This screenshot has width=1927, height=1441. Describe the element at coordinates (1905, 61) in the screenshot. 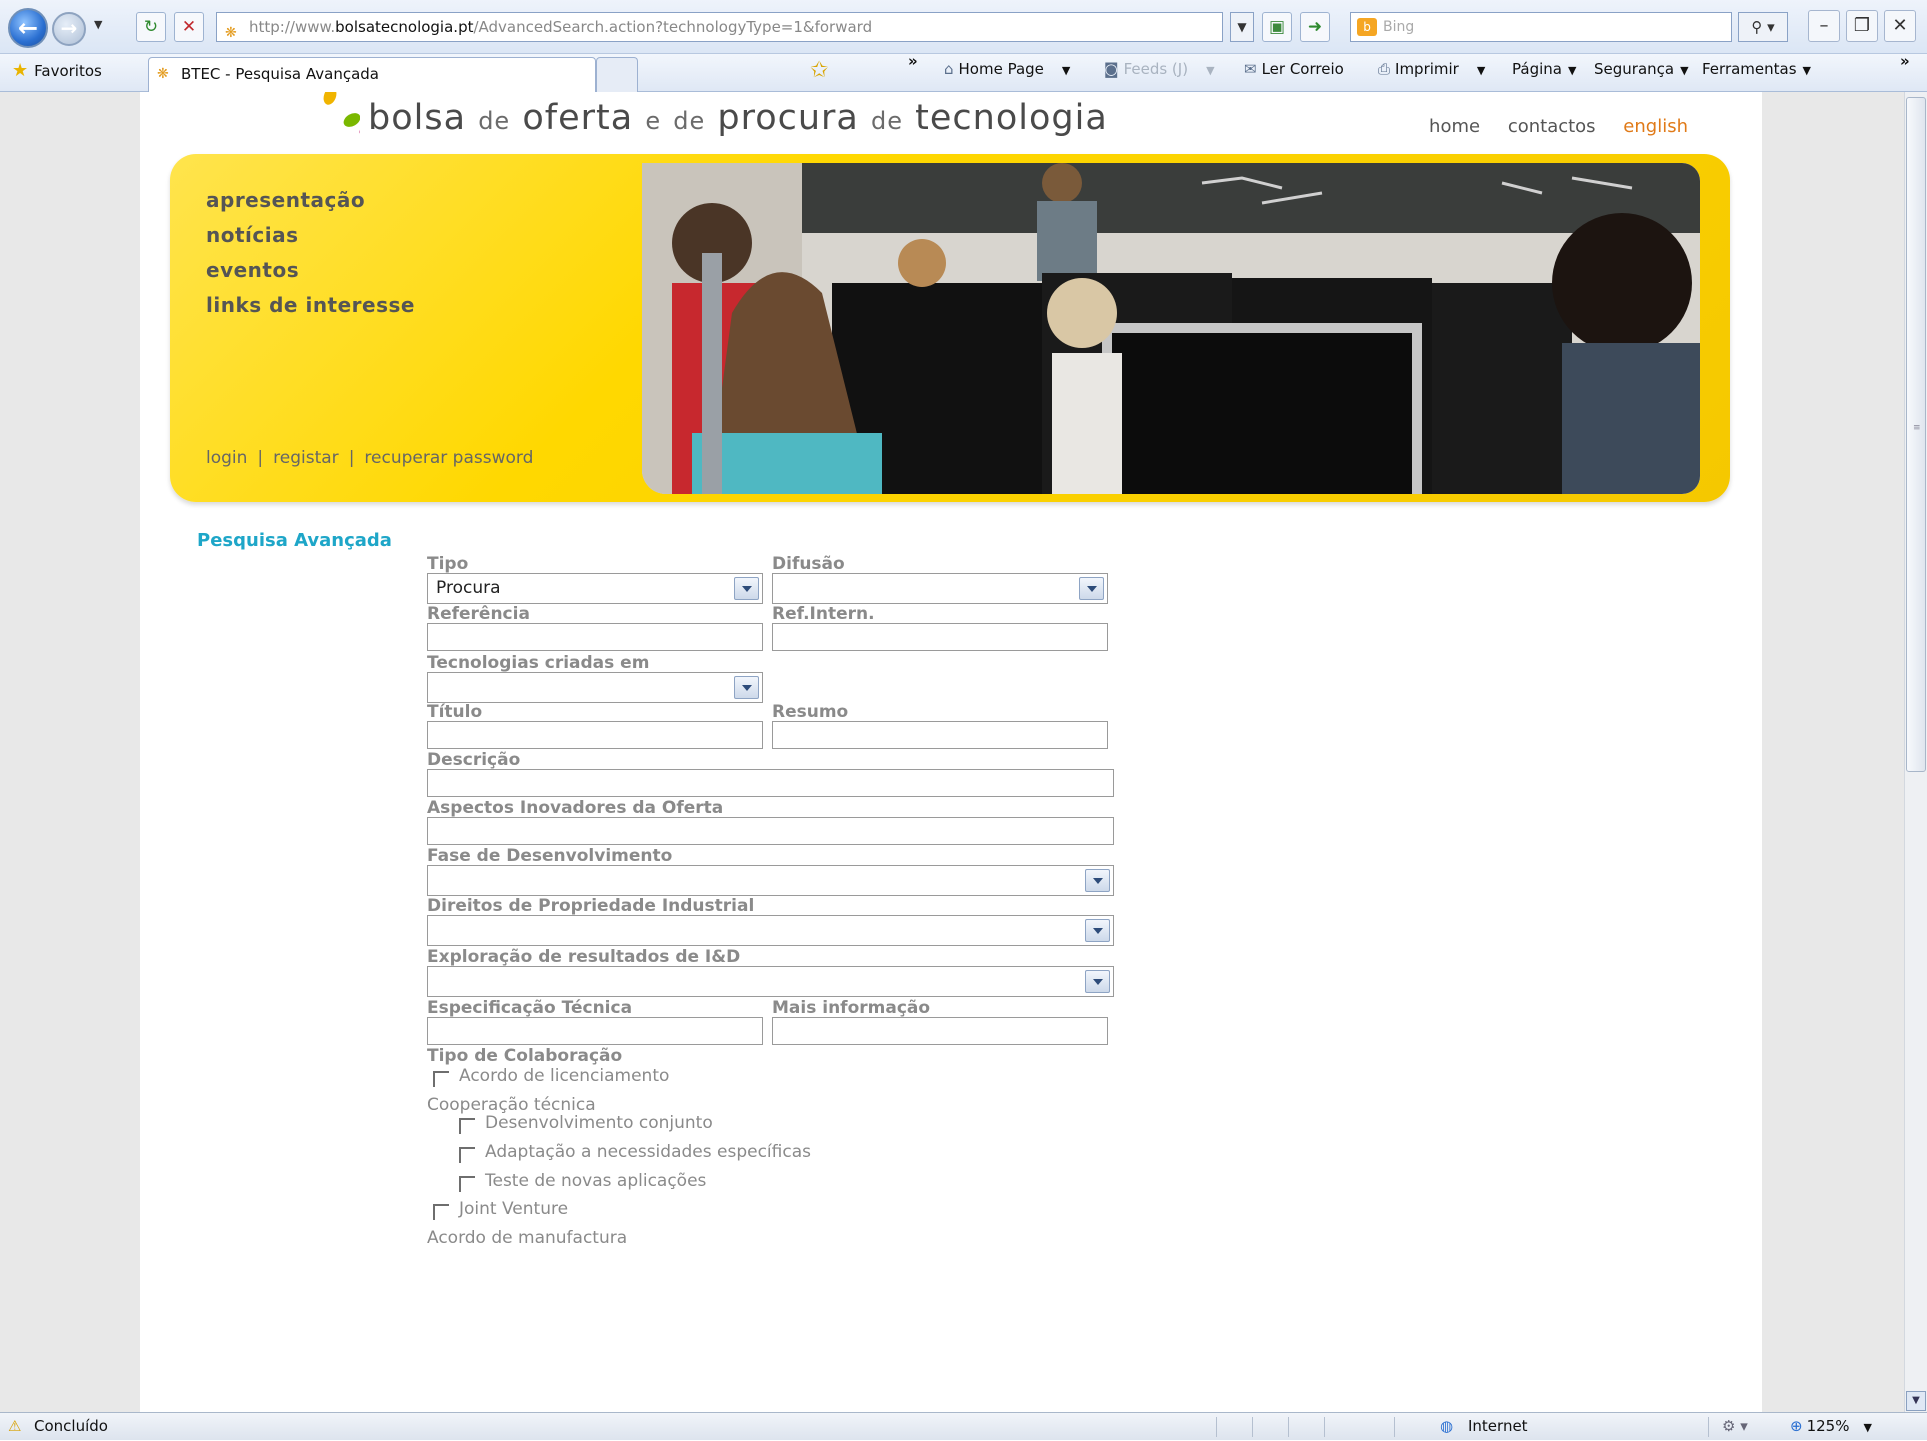

I see `commandbar-overflow-chevron: »` at that location.